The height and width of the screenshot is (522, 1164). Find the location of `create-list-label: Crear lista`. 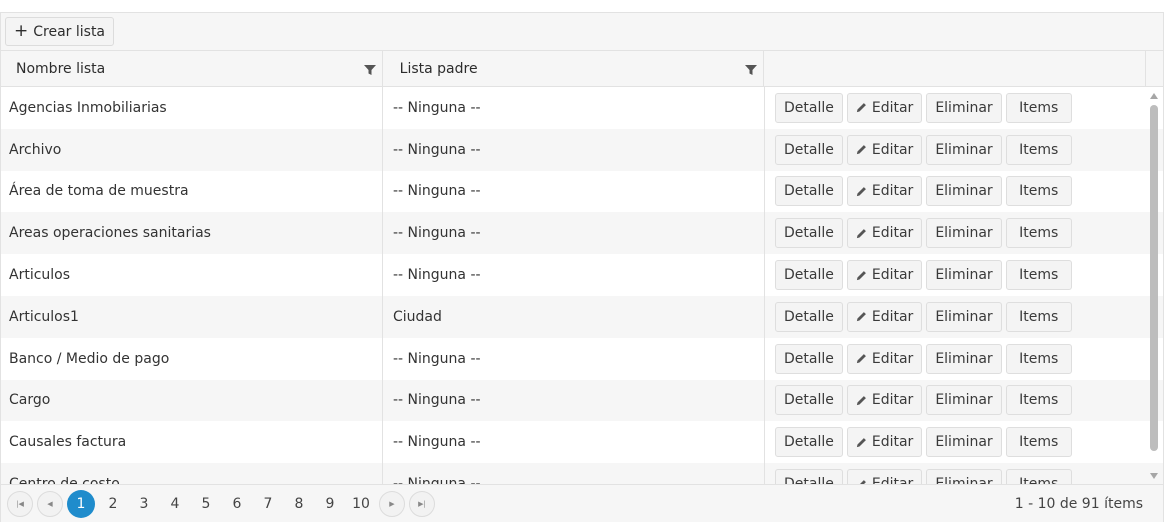

create-list-label: Crear lista is located at coordinates (69, 31).